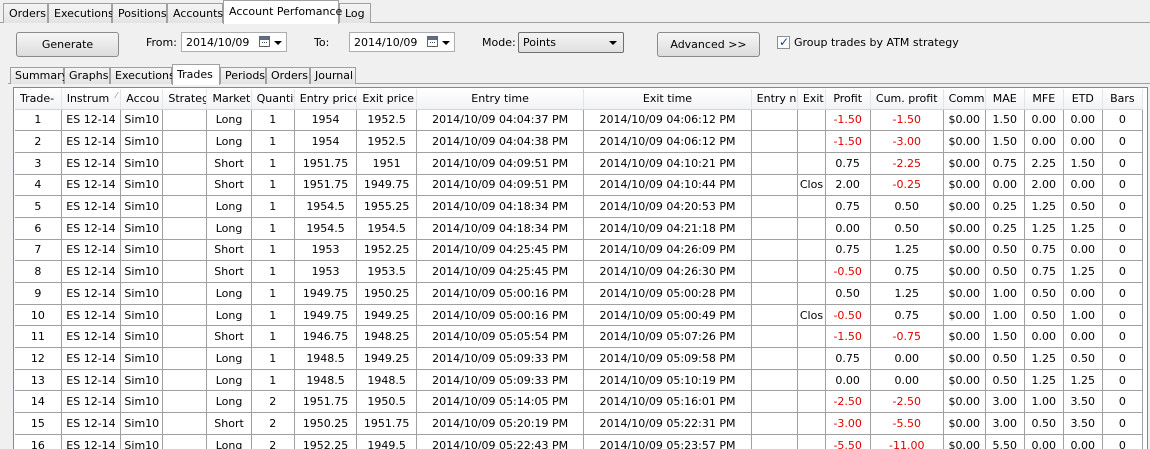 This screenshot has width=1150, height=449. I want to click on subtab-journal: Journal, so click(333, 75).